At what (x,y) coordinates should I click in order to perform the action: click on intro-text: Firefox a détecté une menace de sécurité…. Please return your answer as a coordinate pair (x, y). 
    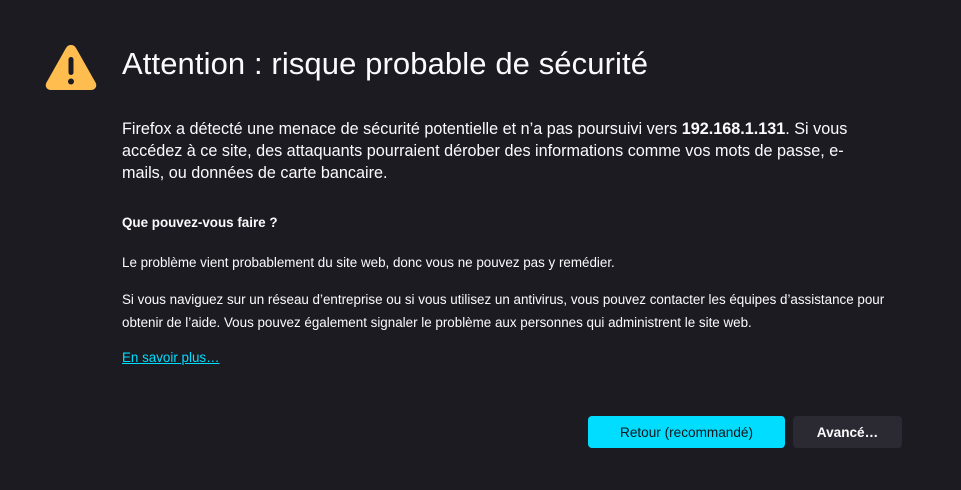
    Looking at the image, I should click on (502, 151).